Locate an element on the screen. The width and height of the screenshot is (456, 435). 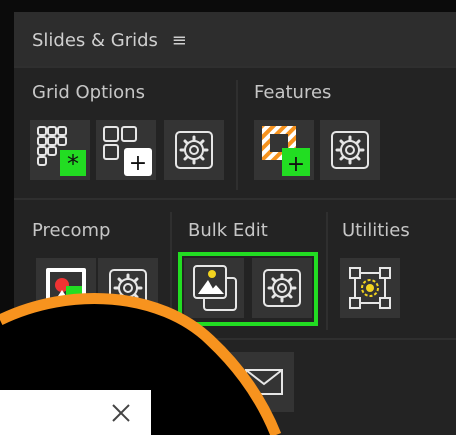
panel-title: Slides & Grids ≡ is located at coordinates (109, 40).